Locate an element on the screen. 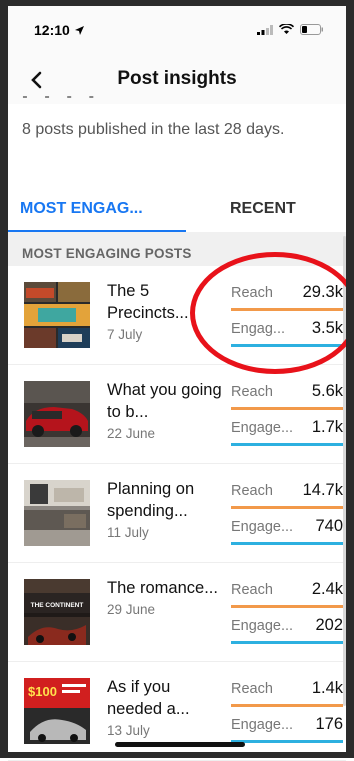 This screenshot has height=761, width=354. post-image: $100 is located at coordinates (57, 711).